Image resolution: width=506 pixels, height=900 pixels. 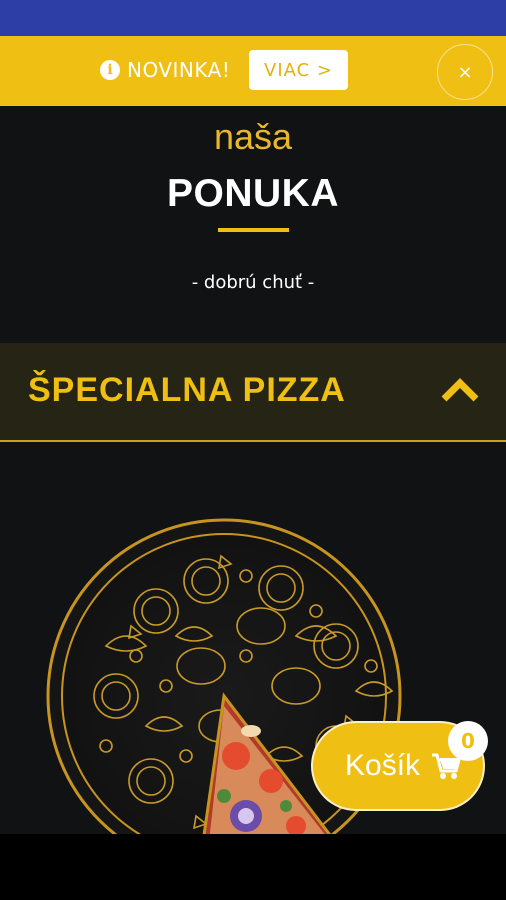 What do you see at coordinates (110, 70) in the screenshot?
I see `info-icon: i` at bounding box center [110, 70].